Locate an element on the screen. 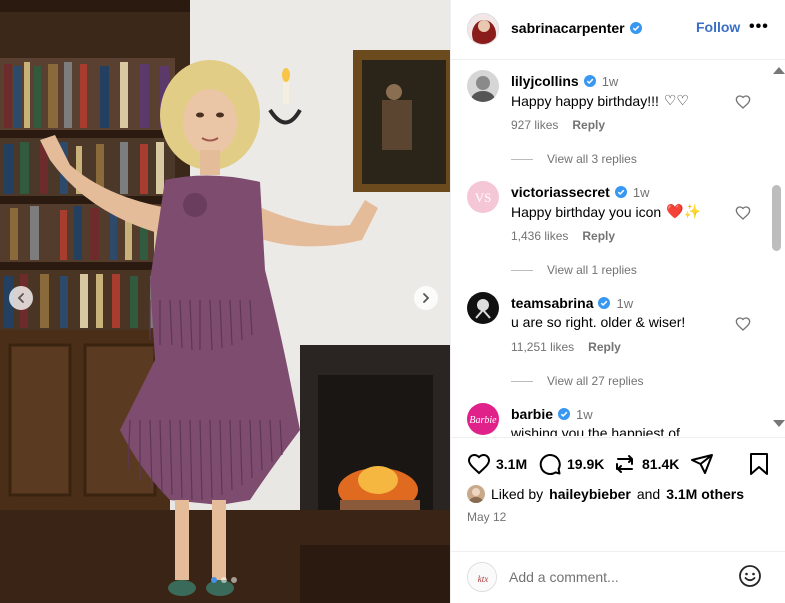  scroll-thumb is located at coordinates (776, 218).